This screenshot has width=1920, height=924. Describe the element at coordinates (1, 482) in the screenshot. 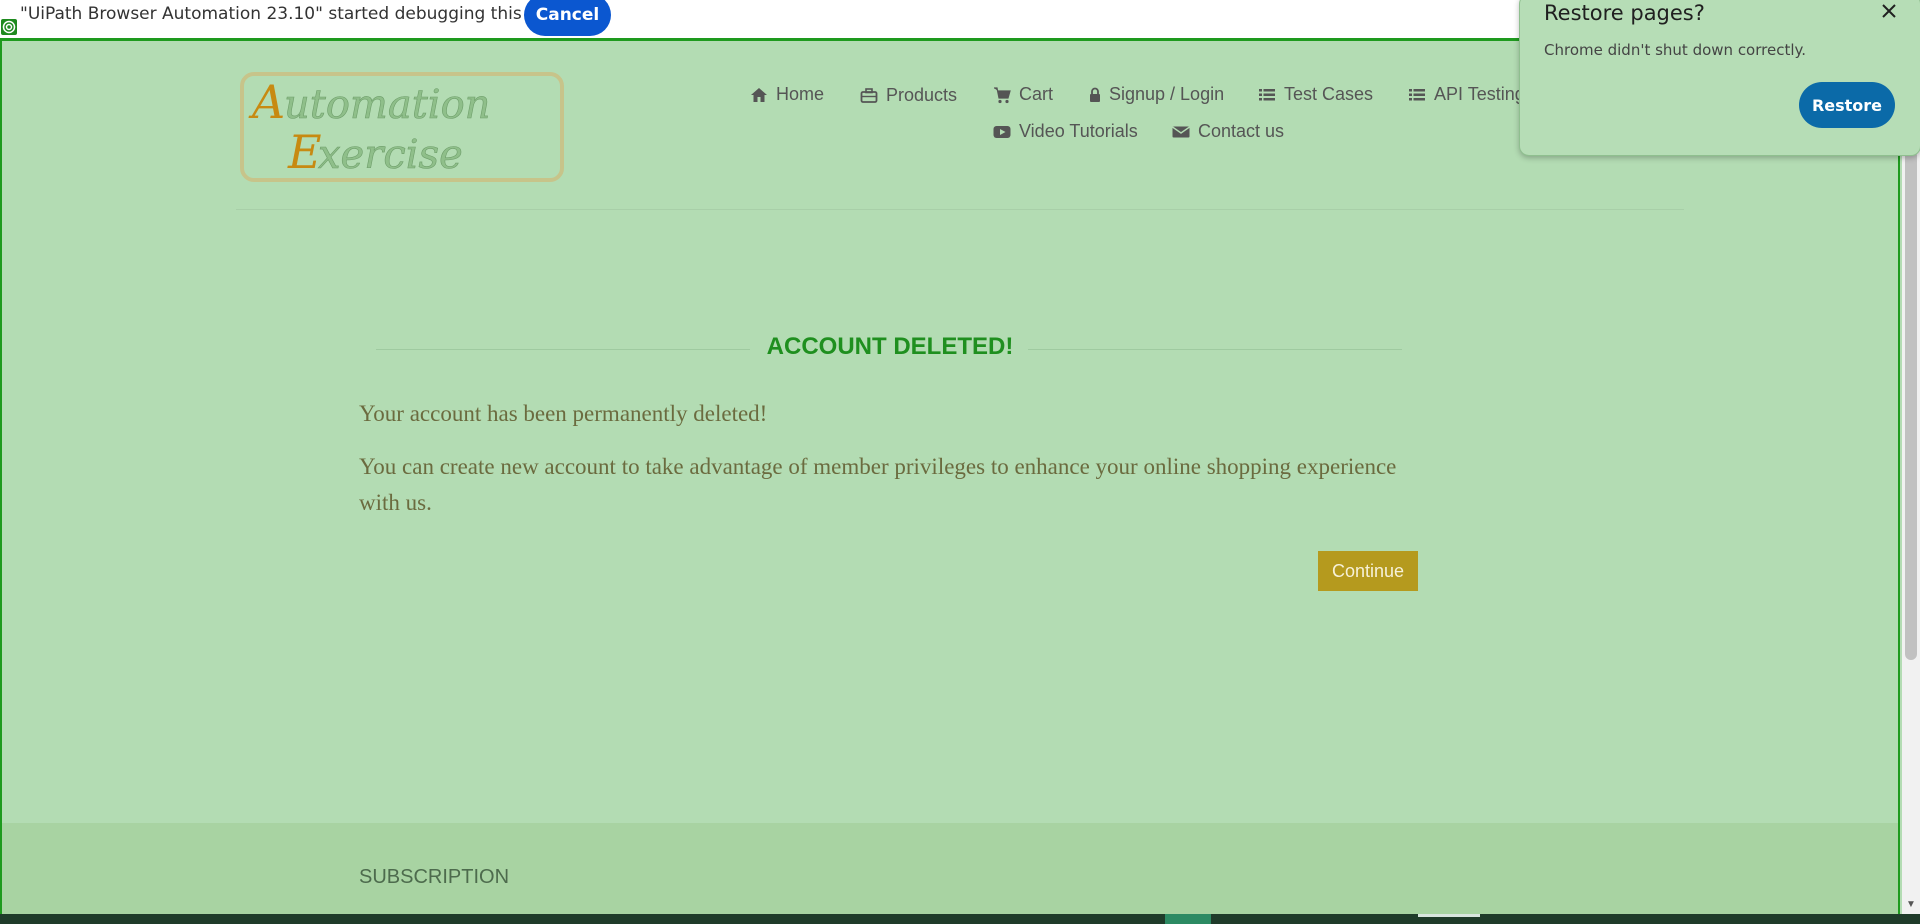

I see `debug-frame-left` at that location.